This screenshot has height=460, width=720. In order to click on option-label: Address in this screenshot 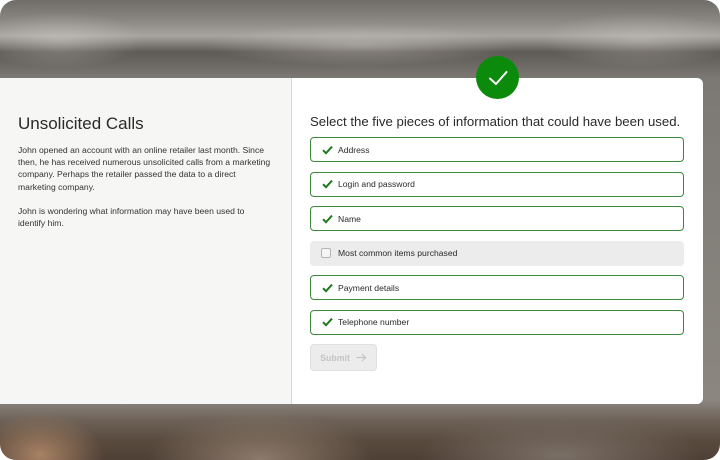, I will do `click(354, 149)`.